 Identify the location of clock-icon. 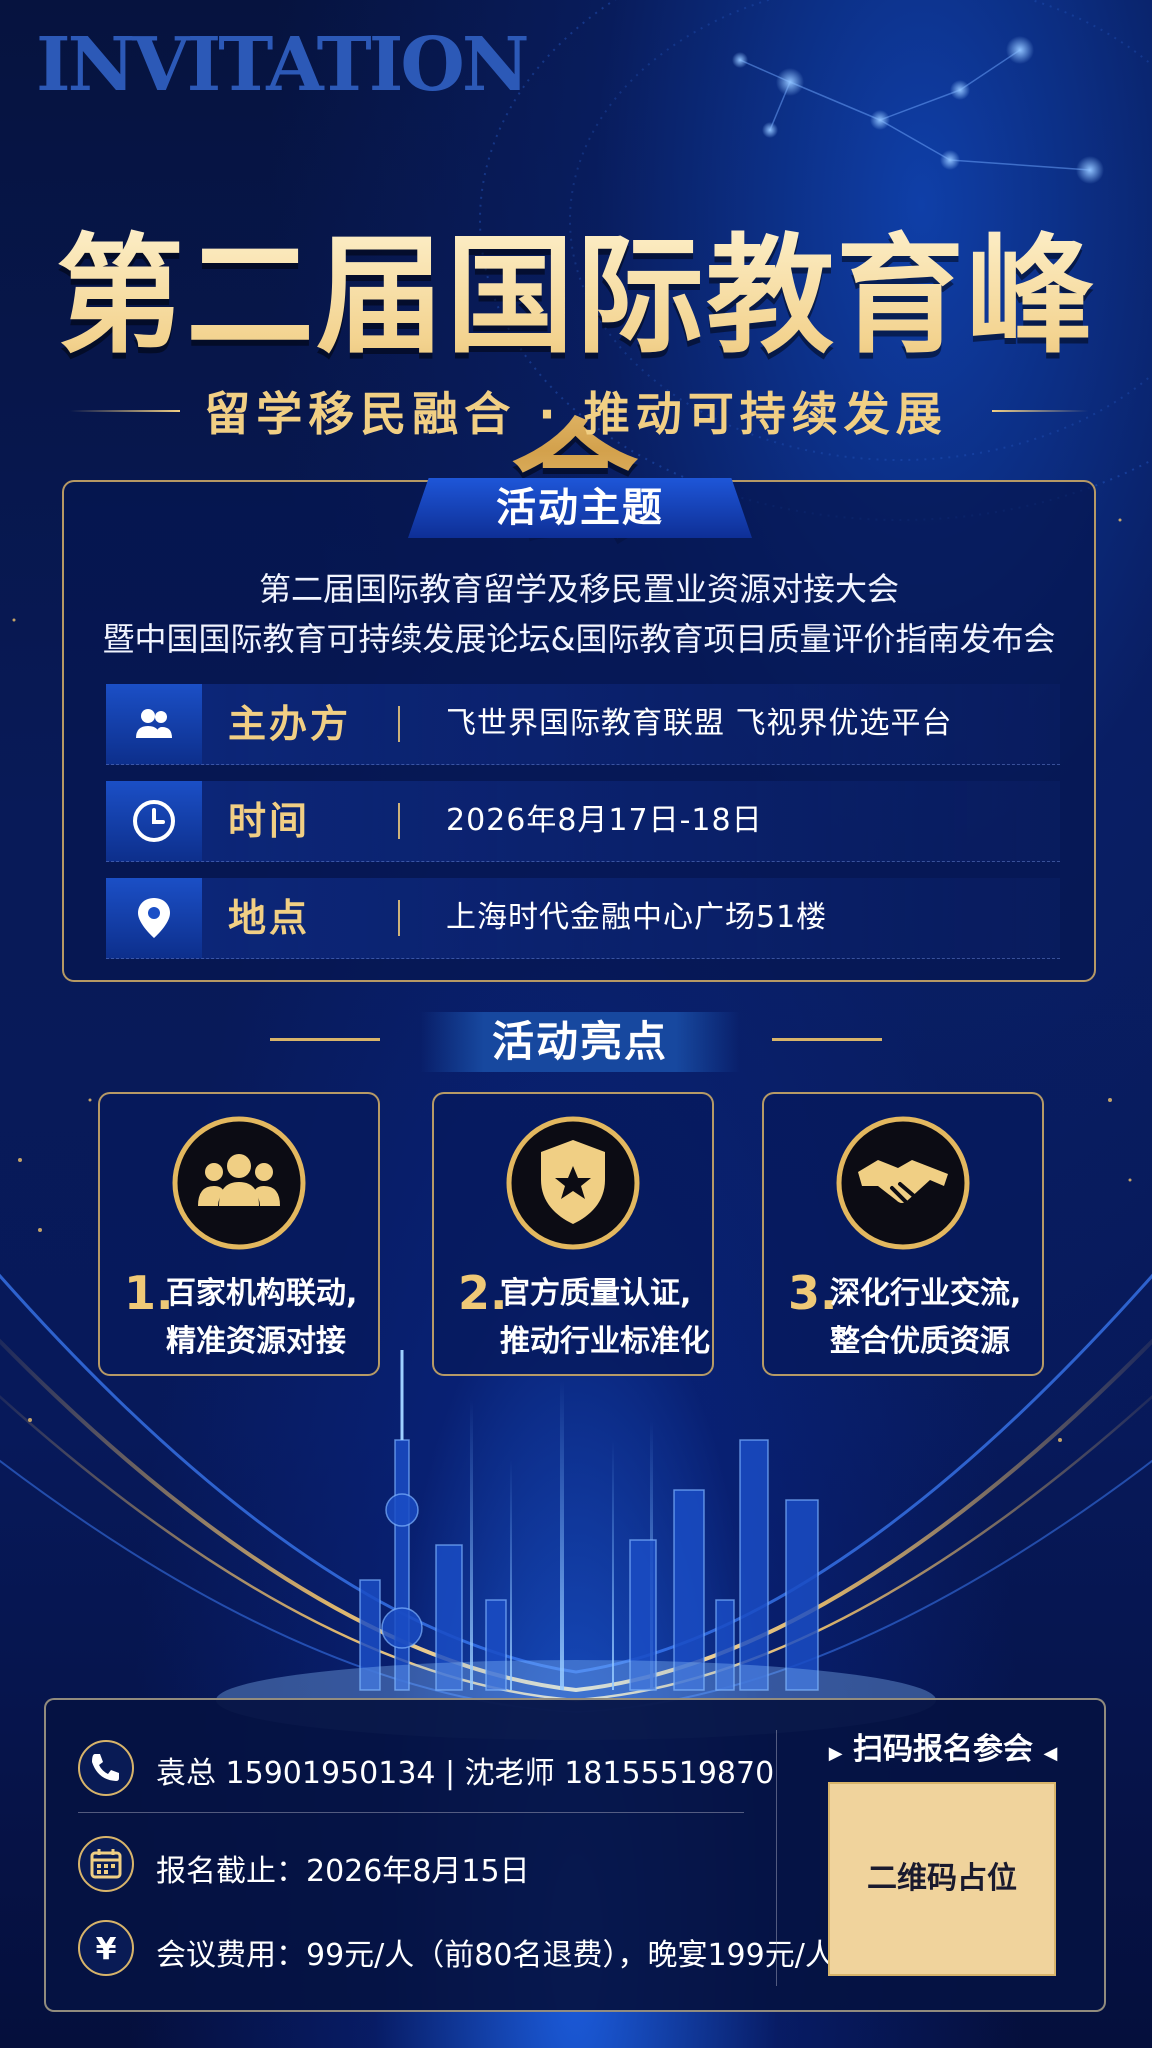
(154, 821).